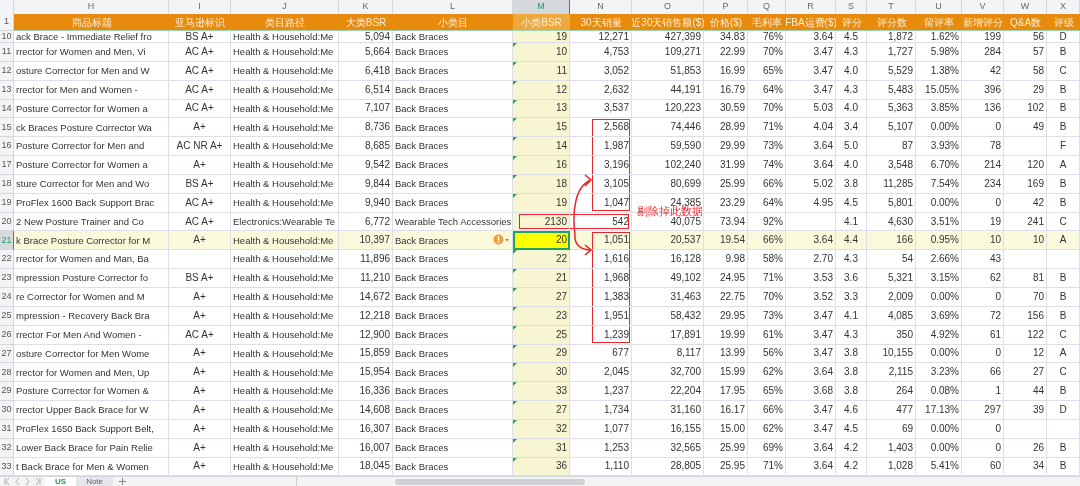 This screenshot has height=486, width=1080. What do you see at coordinates (366, 147) in the screenshot?
I see `table-cell: 8,685` at bounding box center [366, 147].